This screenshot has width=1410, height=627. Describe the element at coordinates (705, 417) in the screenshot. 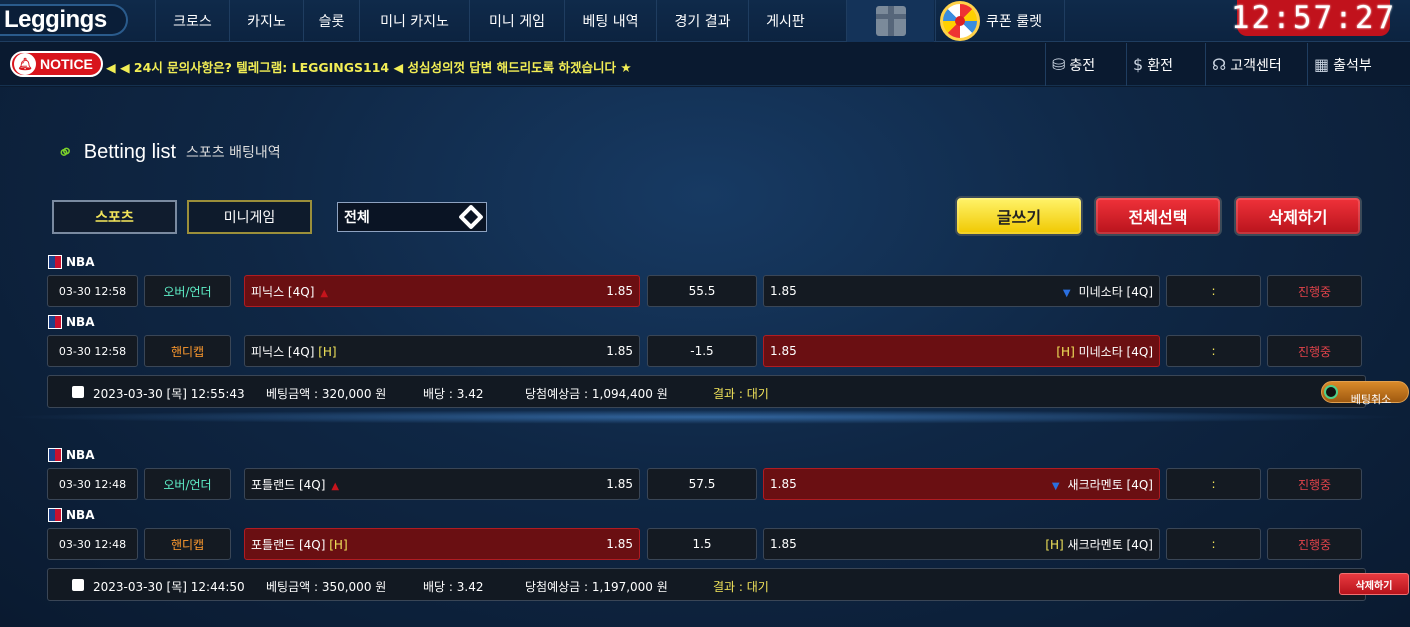

I see `section-divider` at that location.